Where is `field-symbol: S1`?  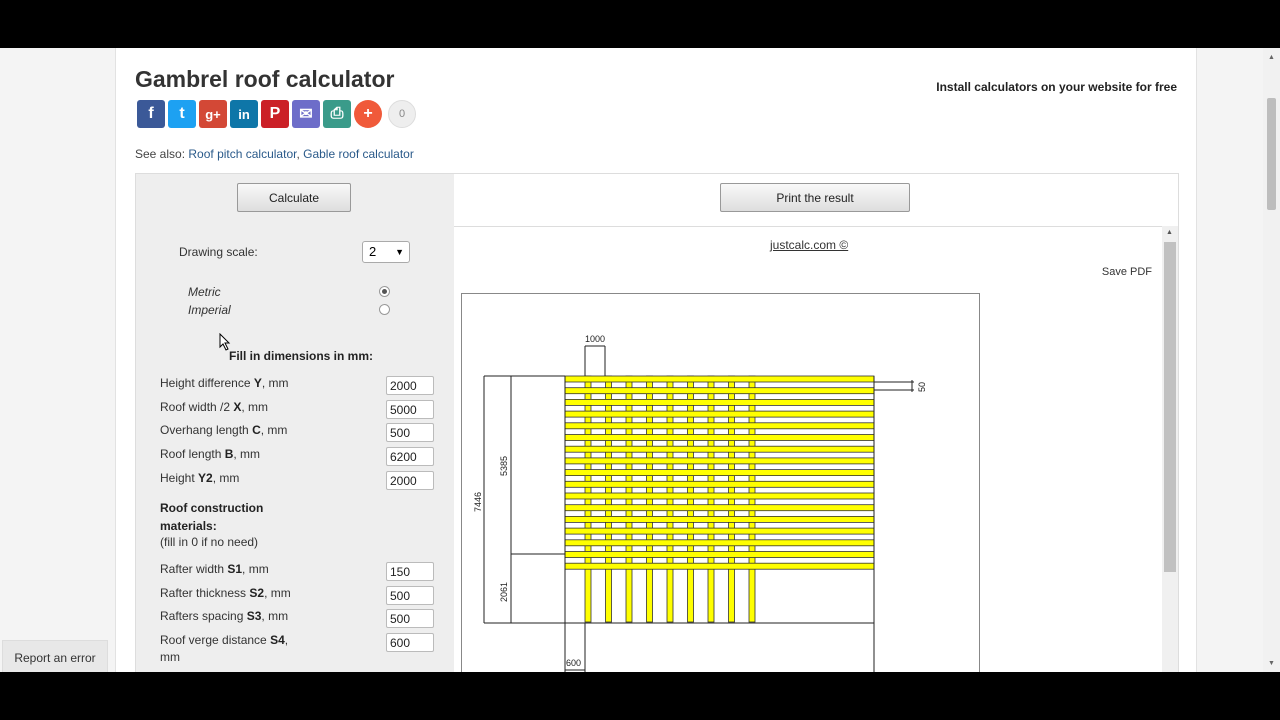 field-symbol: S1 is located at coordinates (235, 569).